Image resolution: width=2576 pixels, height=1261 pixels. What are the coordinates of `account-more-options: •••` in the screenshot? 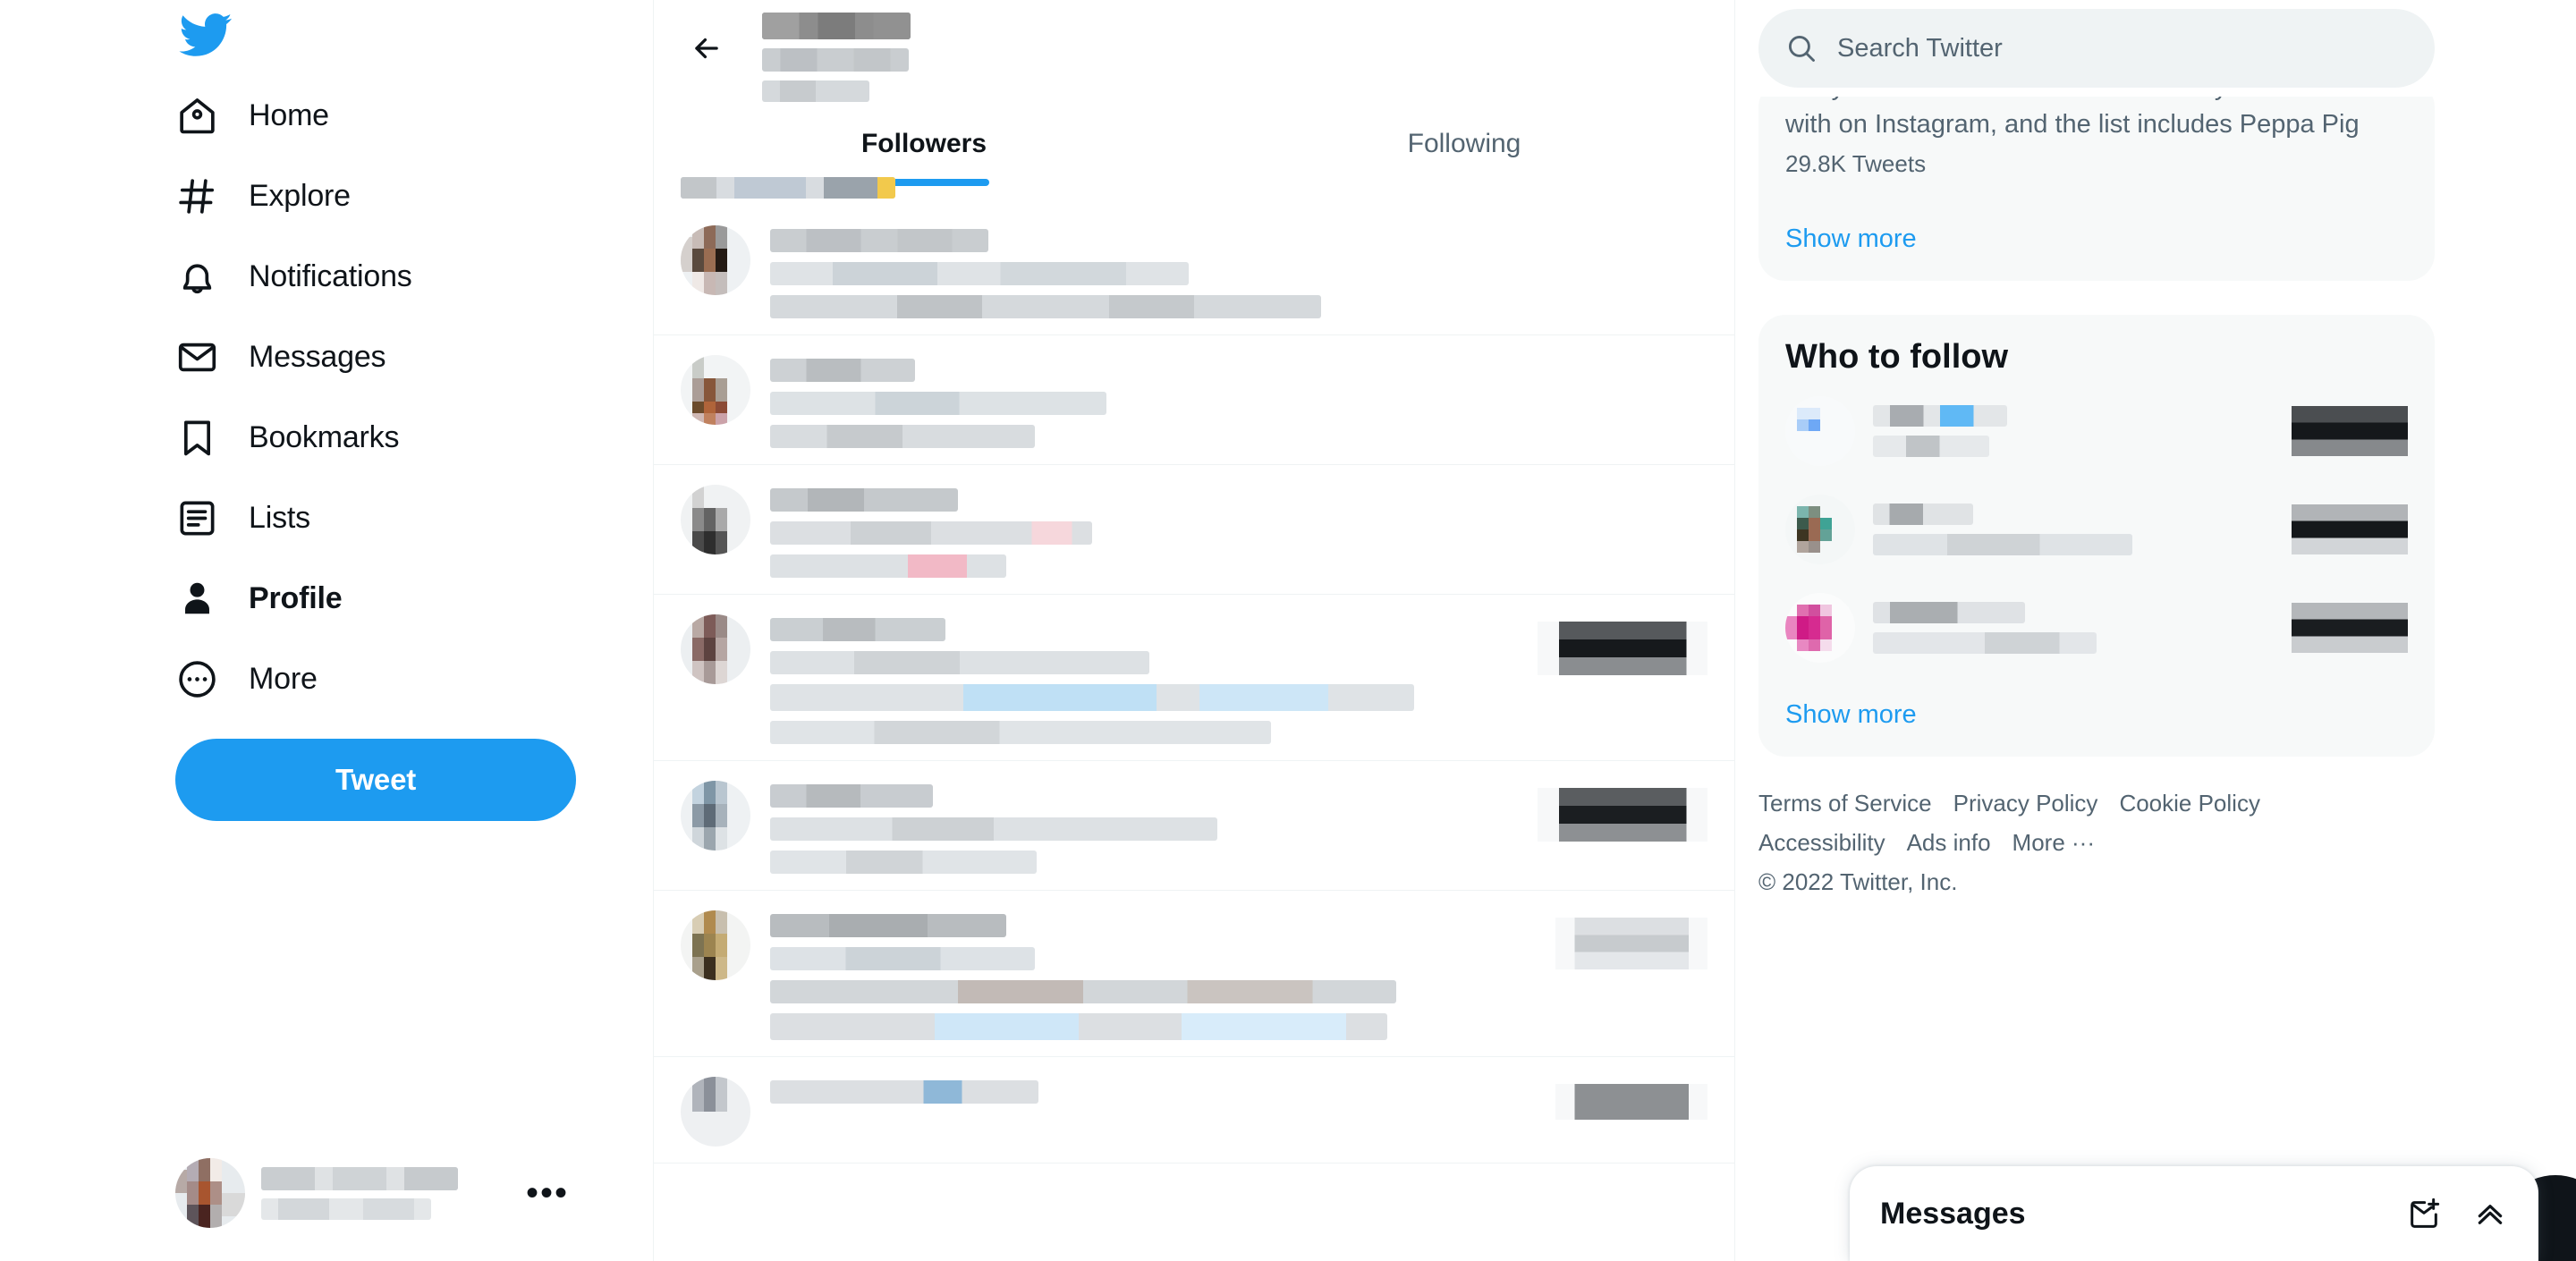 It's located at (552, 1193).